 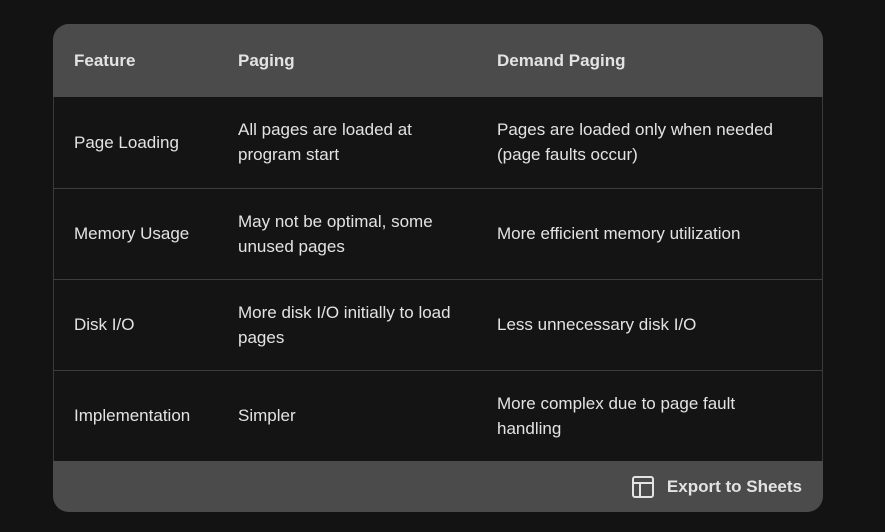 What do you see at coordinates (132, 233) in the screenshot?
I see `cell-feature: Memory Usage` at bounding box center [132, 233].